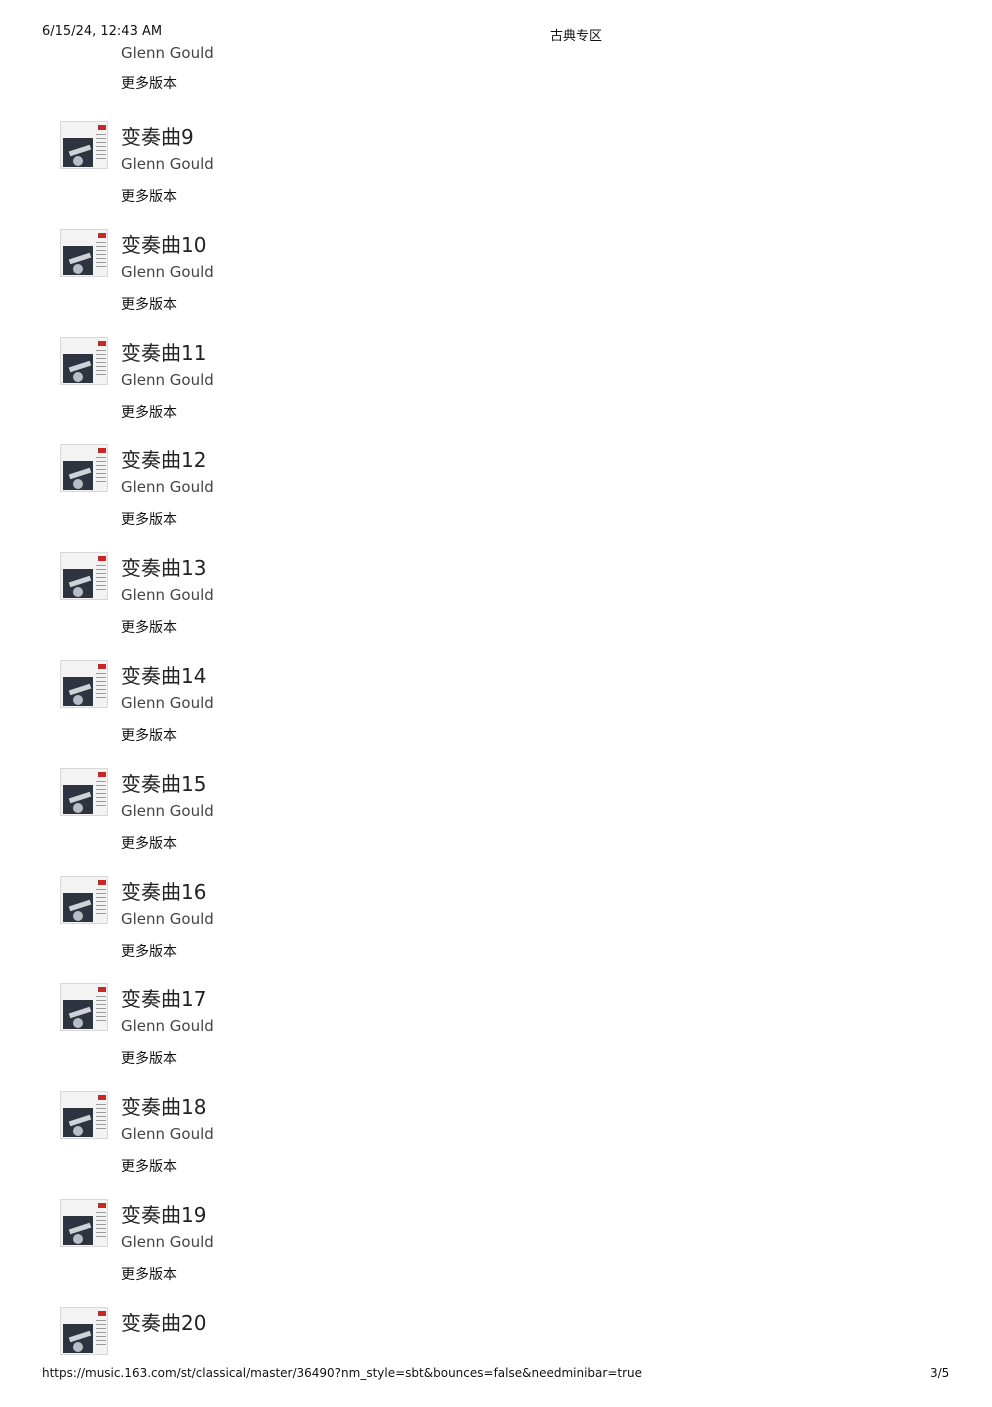 Image resolution: width=992 pixels, height=1407 pixels. What do you see at coordinates (496, 279) in the screenshot?
I see `track-item: 变奏曲10 Glenn Gould 更多版本` at bounding box center [496, 279].